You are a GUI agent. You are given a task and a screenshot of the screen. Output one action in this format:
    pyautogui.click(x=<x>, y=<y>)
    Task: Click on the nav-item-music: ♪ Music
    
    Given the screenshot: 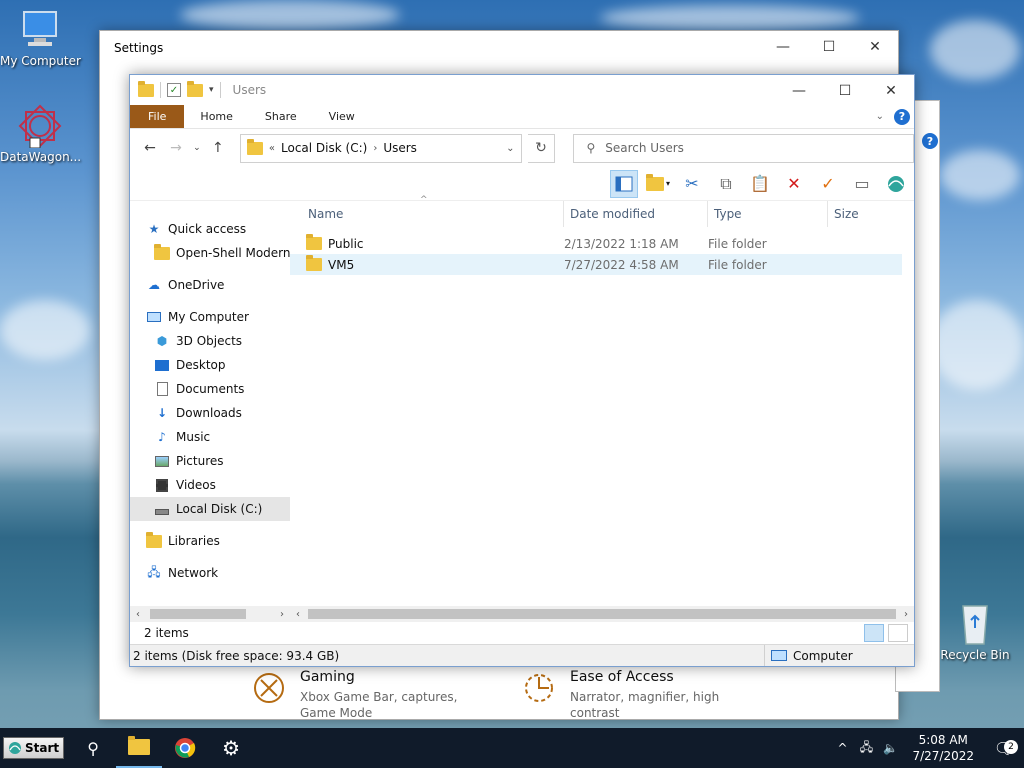 What is the action you would take?
    pyautogui.click(x=210, y=437)
    